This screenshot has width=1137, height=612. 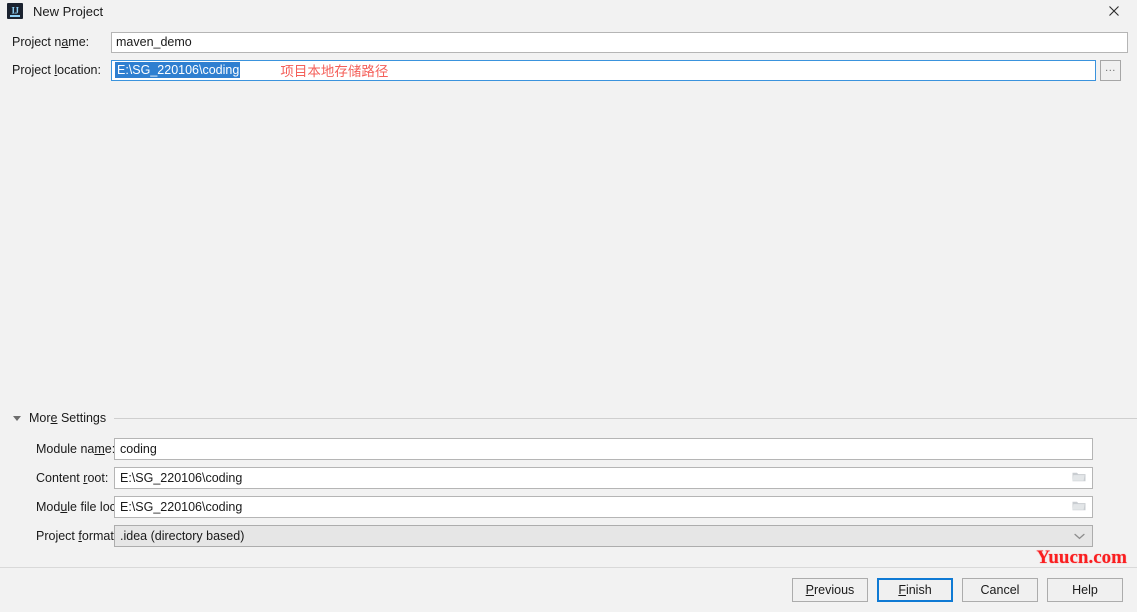 What do you see at coordinates (603, 536) in the screenshot?
I see `project-format-select: .idea (directory based)` at bounding box center [603, 536].